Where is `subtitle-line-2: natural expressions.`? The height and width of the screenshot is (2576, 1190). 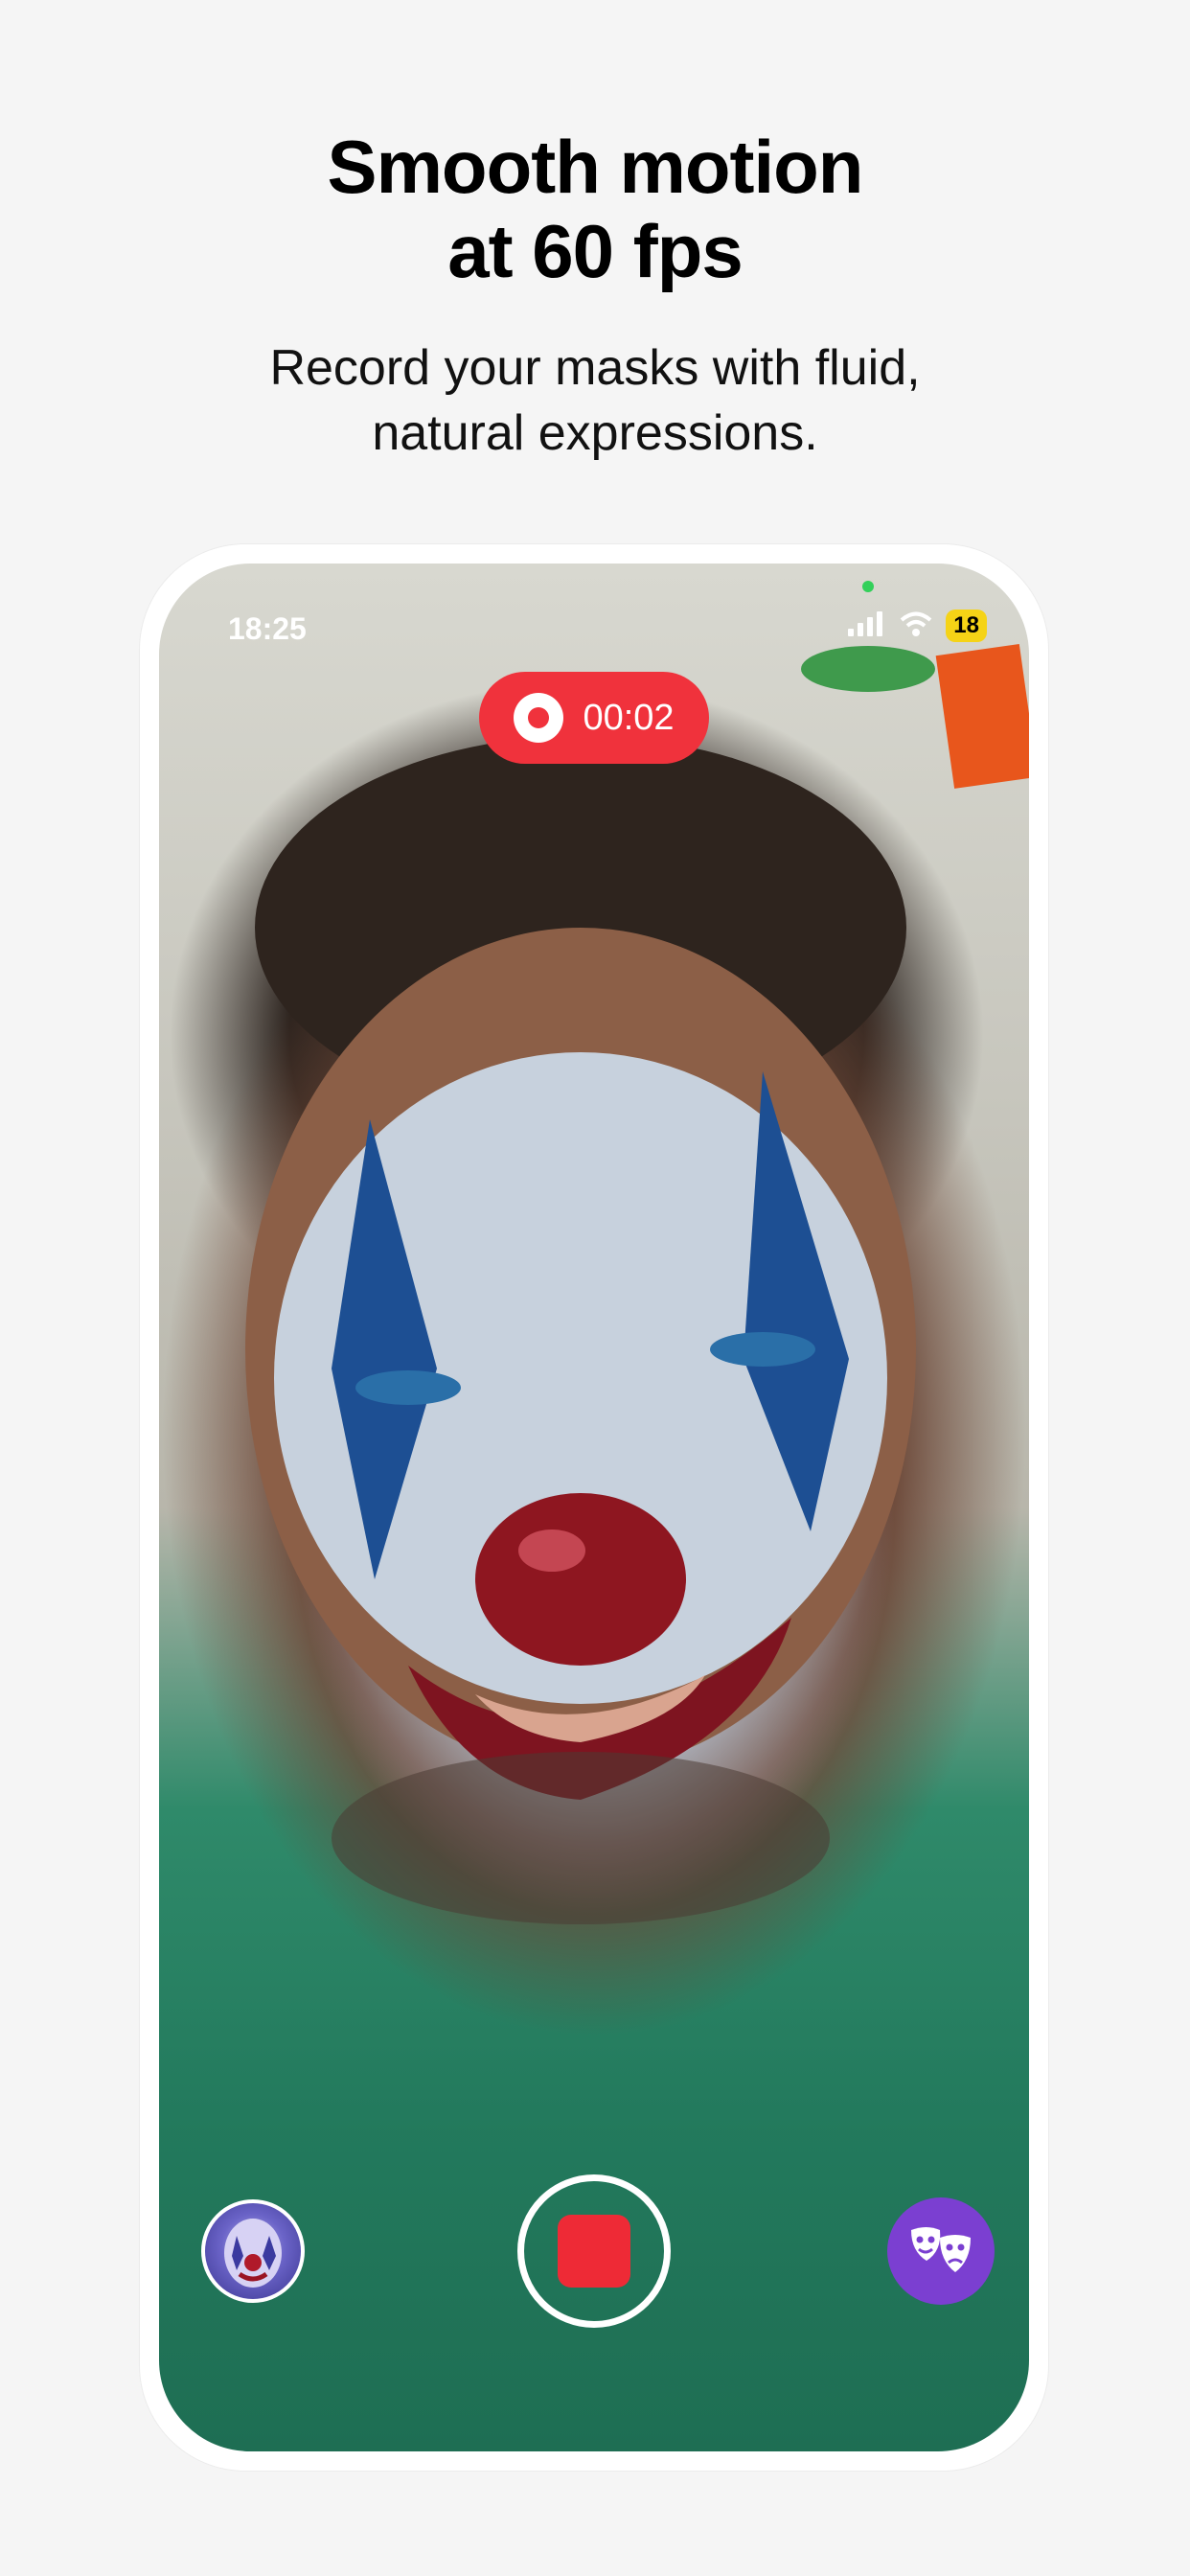
subtitle-line-2: natural expressions. is located at coordinates (595, 433).